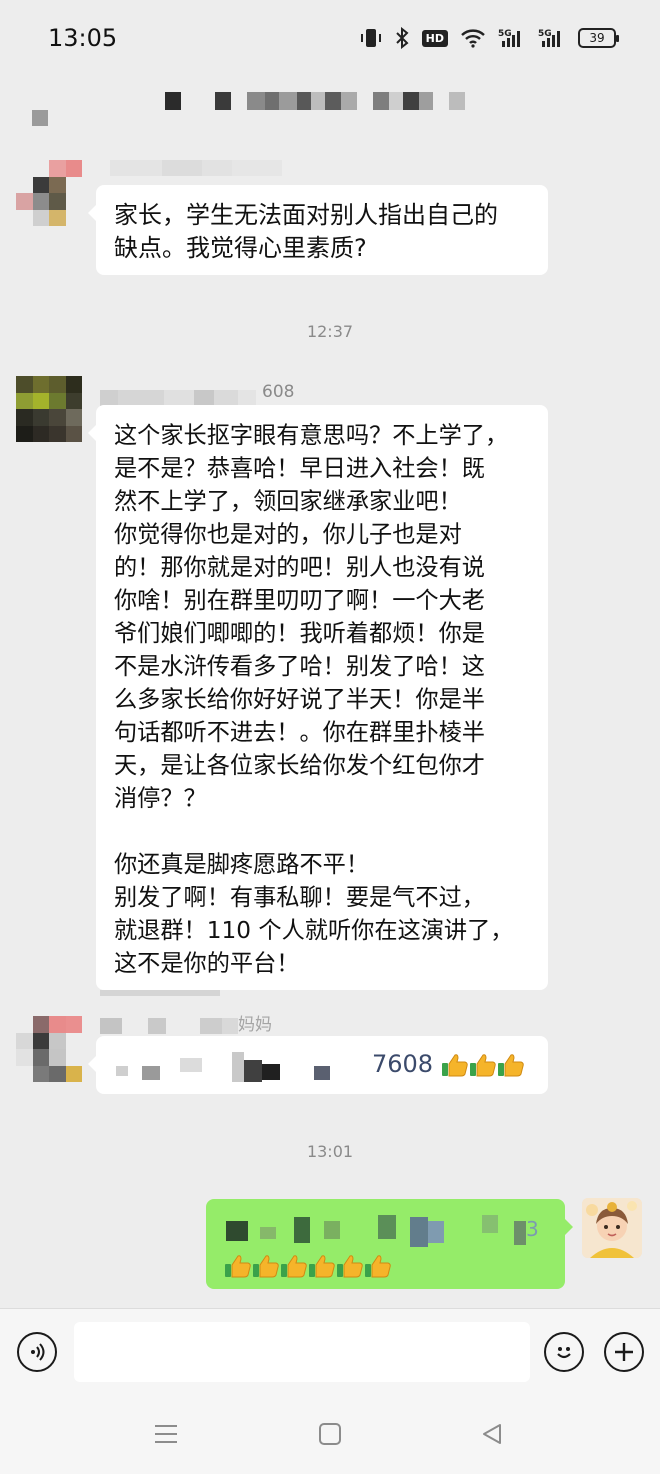 This screenshot has height=1474, width=660. I want to click on message-bubble: 家长，学生无法面对别人指出自己的 缺点。我觉得心里素质?, so click(318, 230).